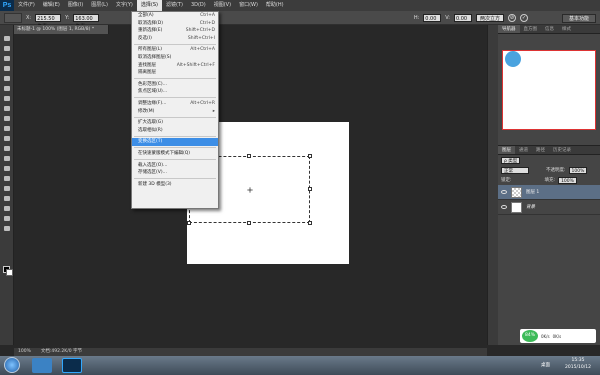 Image resolution: width=600 pixels, height=375 pixels. Describe the element at coordinates (432, 18) in the screenshot. I see `h-input: 0.00` at that location.